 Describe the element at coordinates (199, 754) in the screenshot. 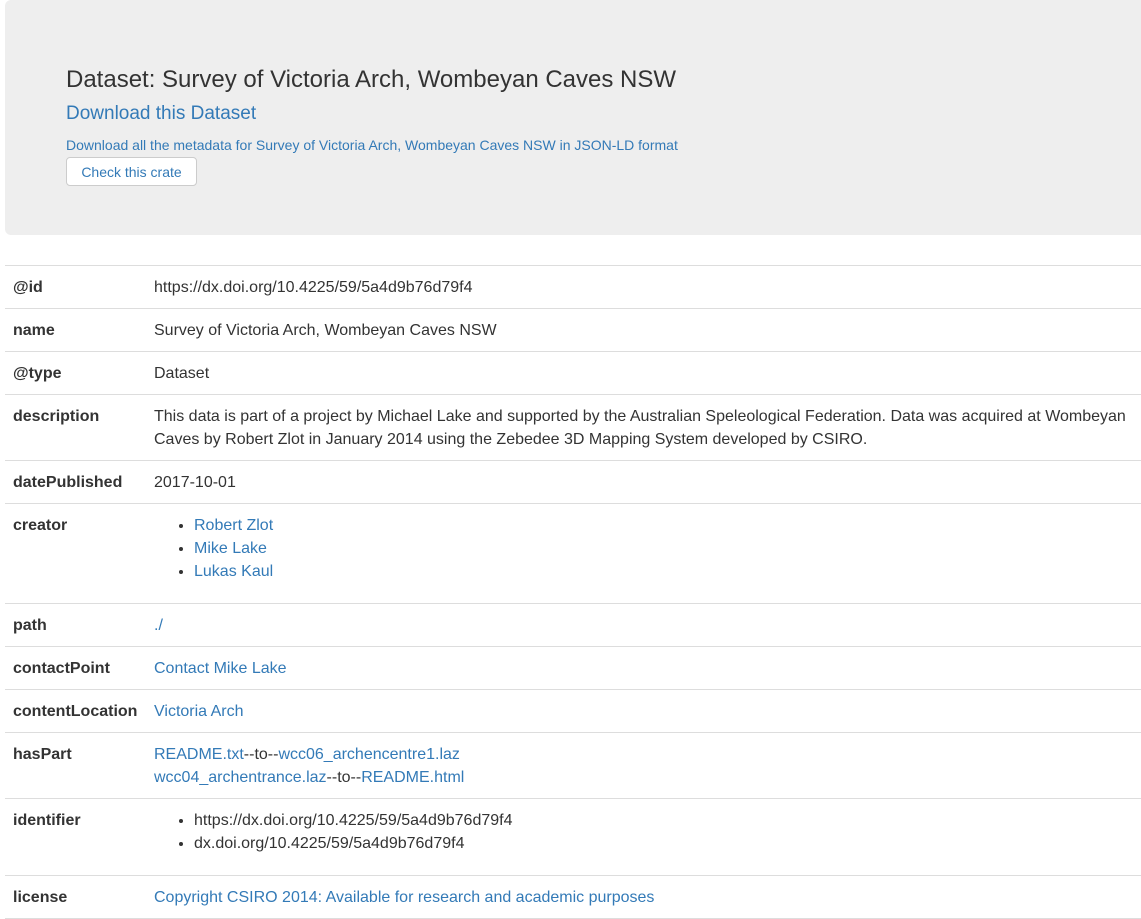

I see `part-link: README.txt` at that location.